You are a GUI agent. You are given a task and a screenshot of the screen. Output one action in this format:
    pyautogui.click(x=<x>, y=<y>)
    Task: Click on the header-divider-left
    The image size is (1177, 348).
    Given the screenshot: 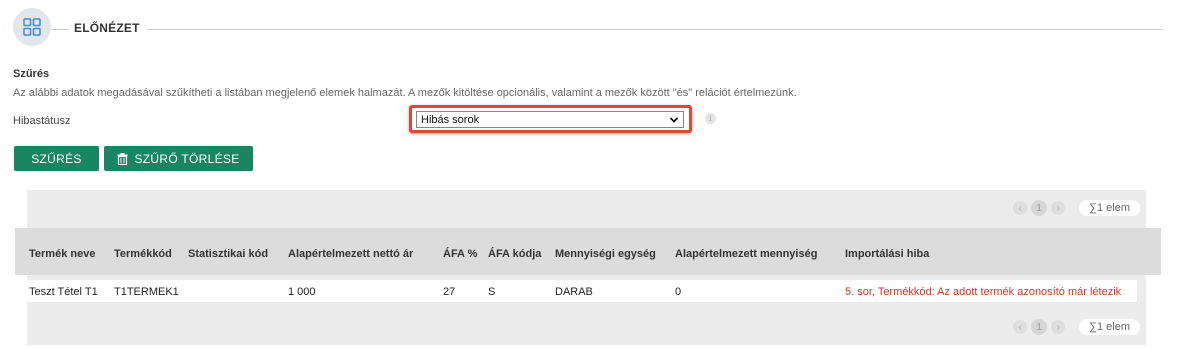 What is the action you would take?
    pyautogui.click(x=60, y=29)
    